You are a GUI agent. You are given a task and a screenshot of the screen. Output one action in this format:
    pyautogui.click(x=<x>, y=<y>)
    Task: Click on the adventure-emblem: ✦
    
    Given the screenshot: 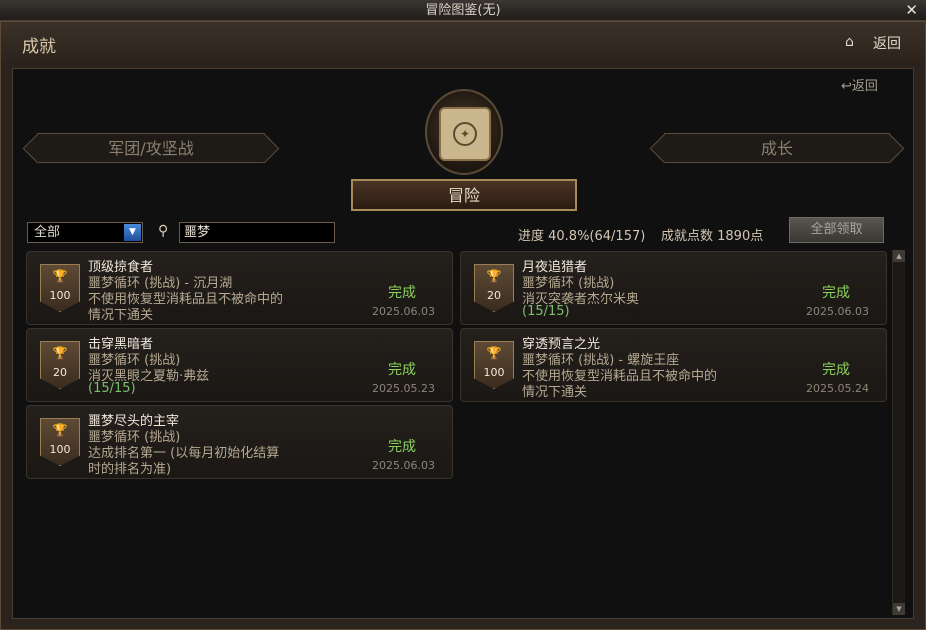 What is the action you would take?
    pyautogui.click(x=464, y=132)
    